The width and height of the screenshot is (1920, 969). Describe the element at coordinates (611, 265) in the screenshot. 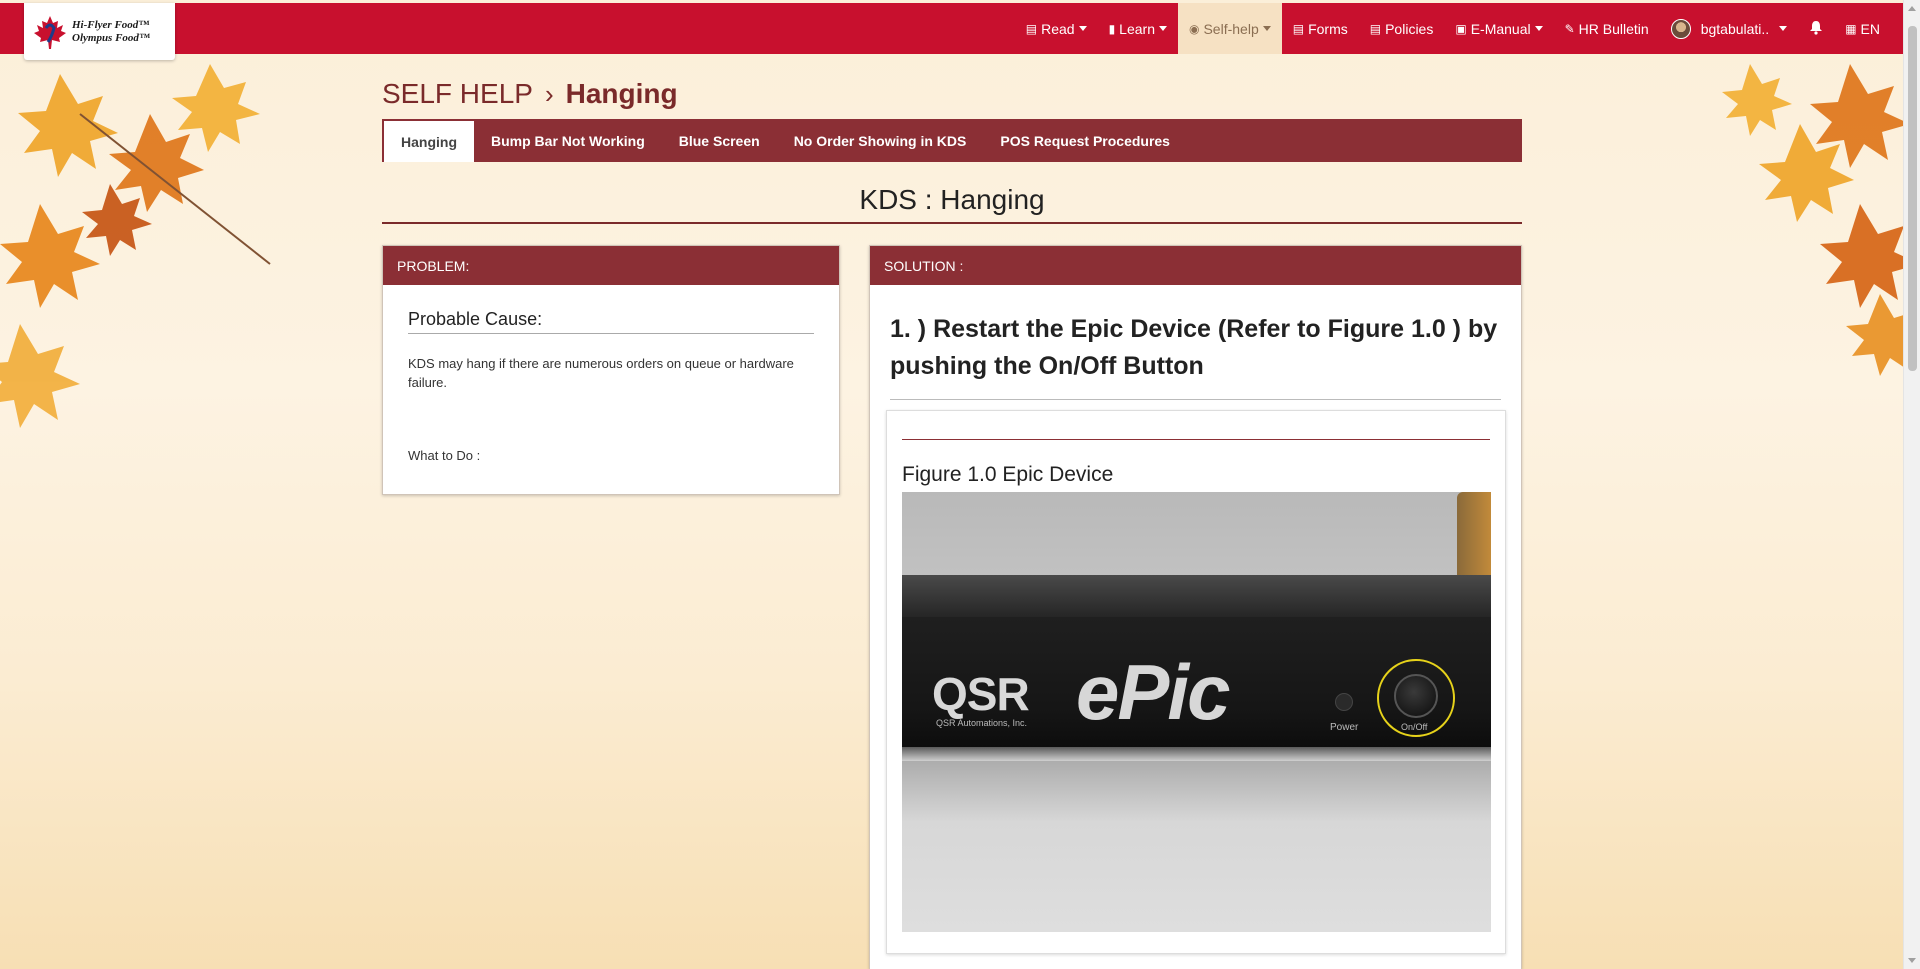

I see `problem-header: PROBLEM:` at that location.